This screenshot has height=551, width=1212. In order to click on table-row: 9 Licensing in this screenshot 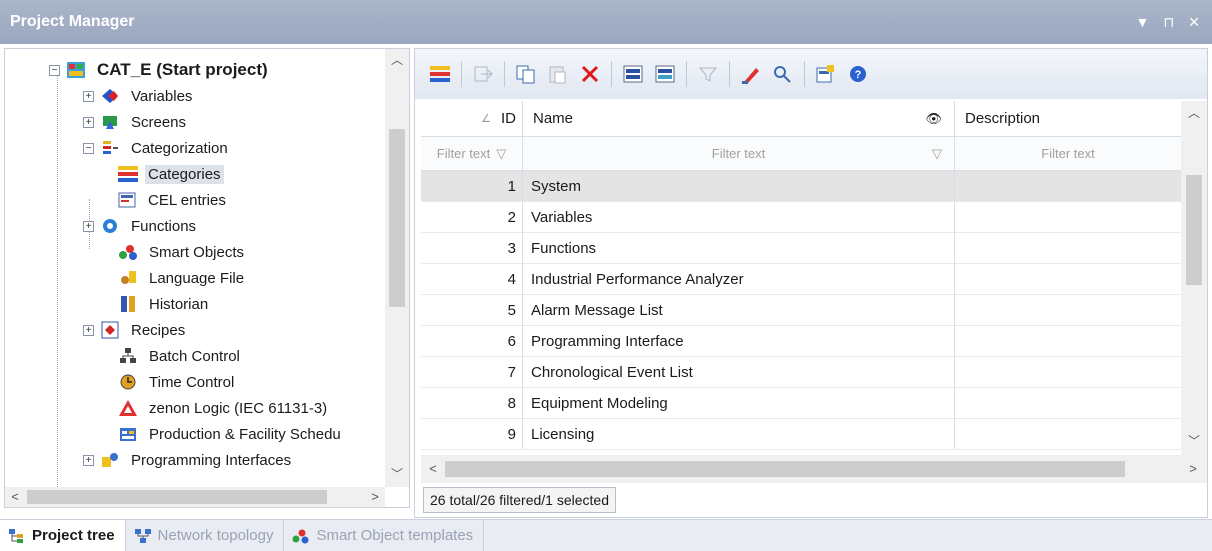, I will do `click(801, 434)`.